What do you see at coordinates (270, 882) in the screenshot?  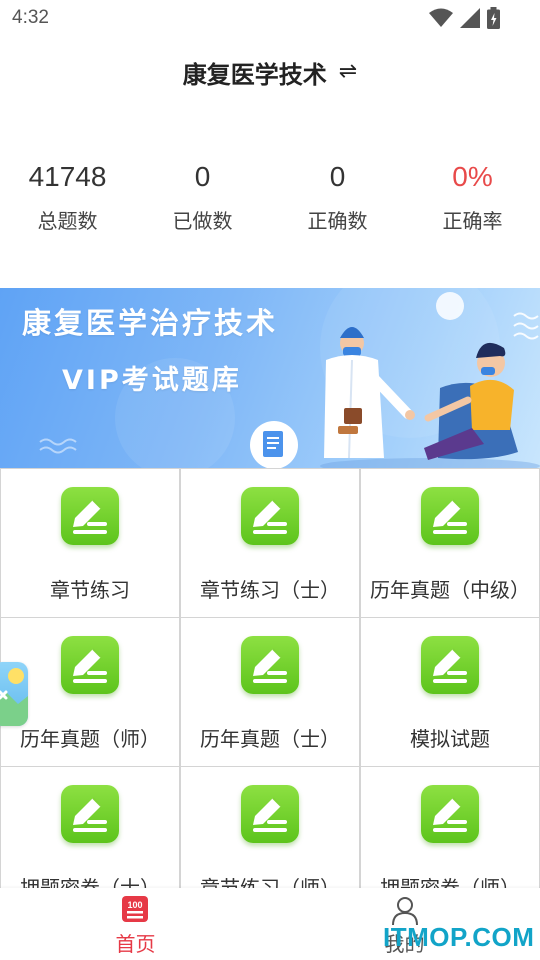 I see `grid-item-label: 章节练习（师）` at bounding box center [270, 882].